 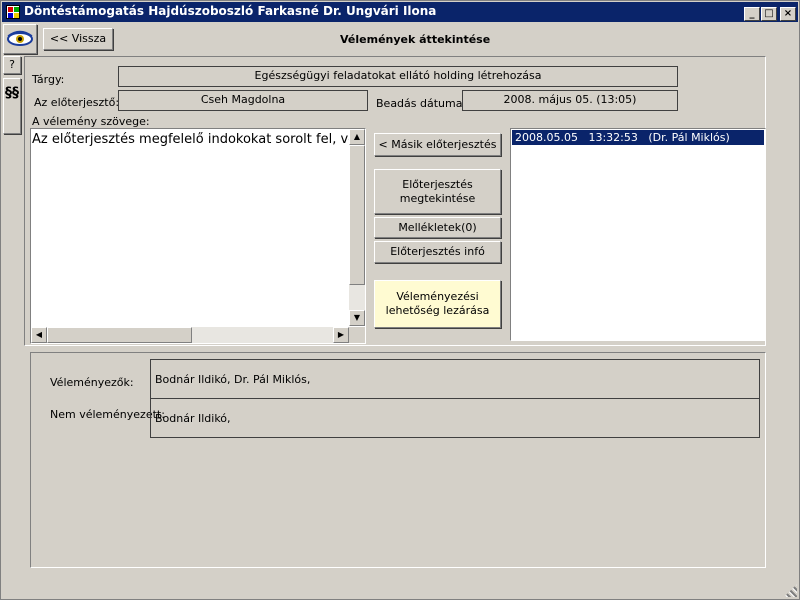 What do you see at coordinates (357, 215) in the screenshot?
I see `scroll-thumb-vertical` at bounding box center [357, 215].